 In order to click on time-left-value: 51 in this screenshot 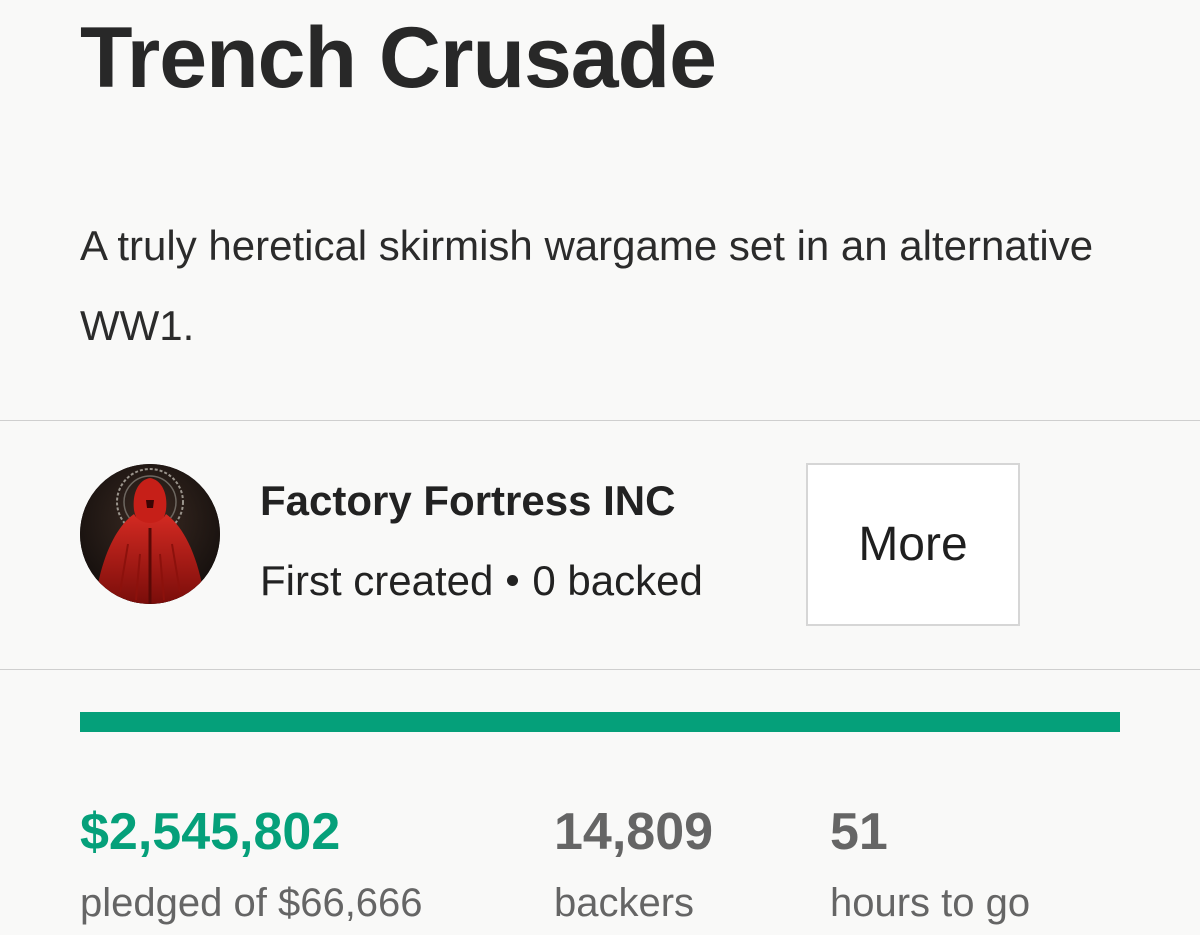, I will do `click(859, 832)`.